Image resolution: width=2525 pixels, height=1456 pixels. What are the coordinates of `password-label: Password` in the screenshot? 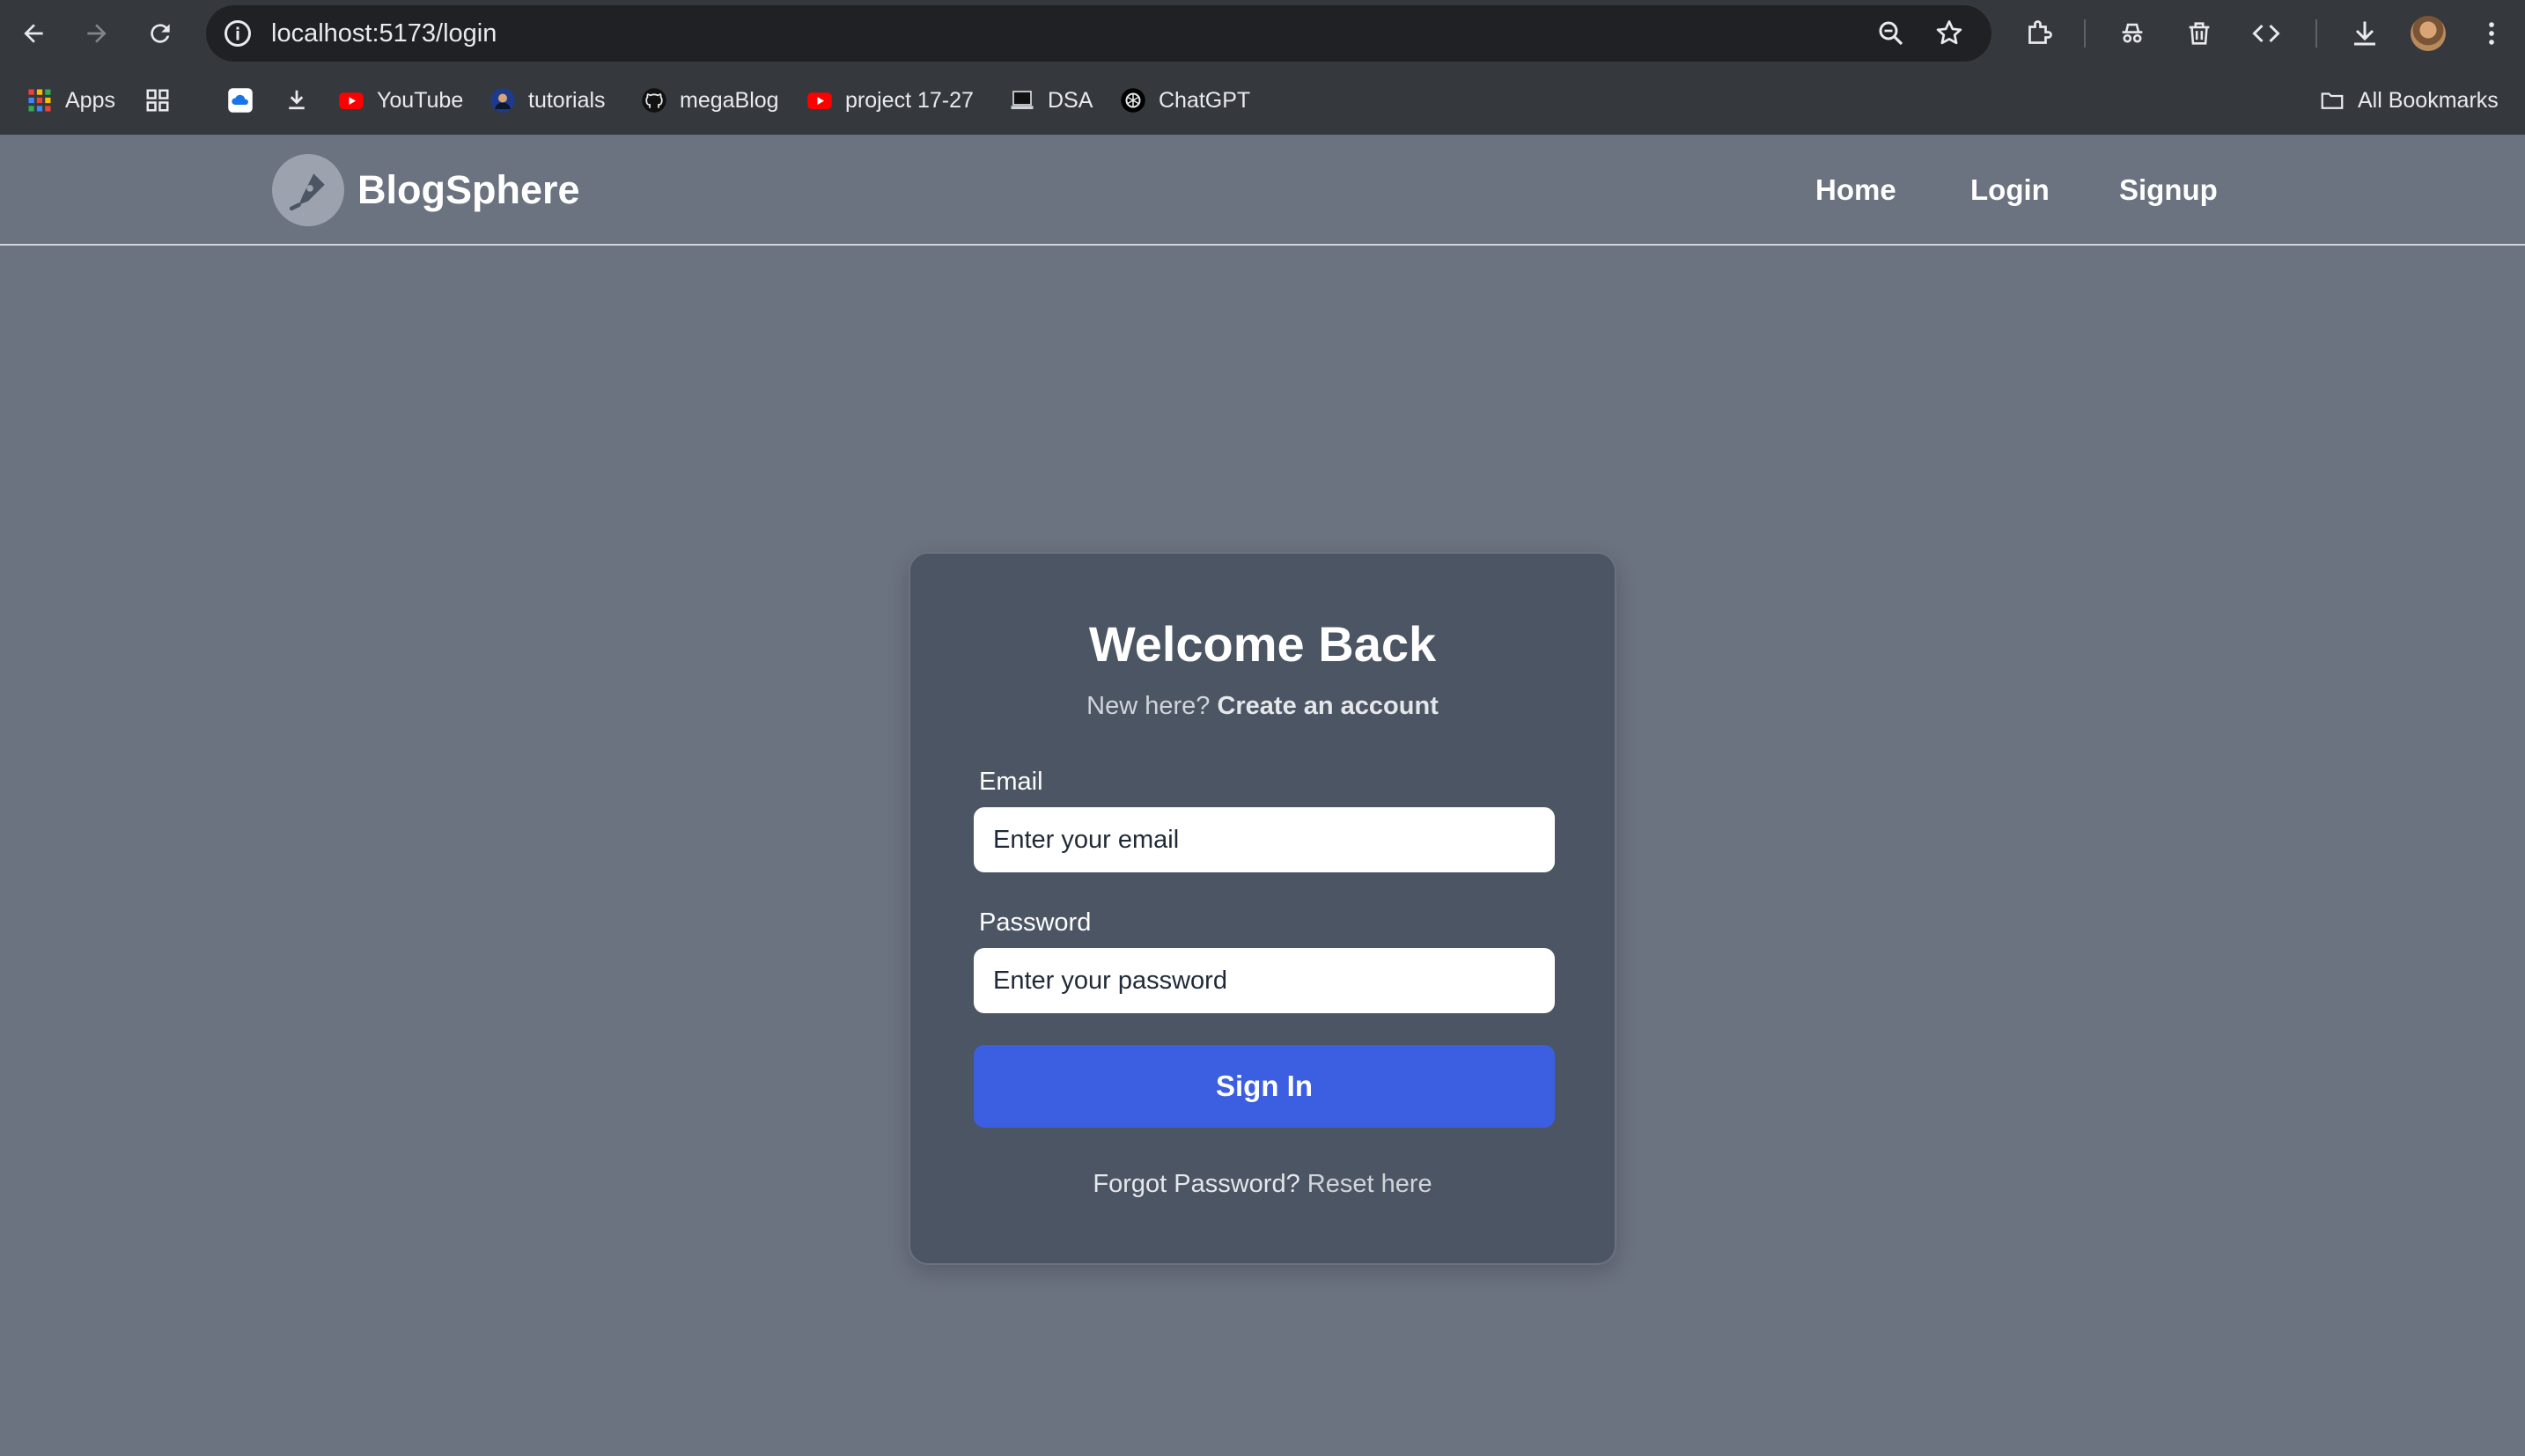 It's located at (1035, 923).